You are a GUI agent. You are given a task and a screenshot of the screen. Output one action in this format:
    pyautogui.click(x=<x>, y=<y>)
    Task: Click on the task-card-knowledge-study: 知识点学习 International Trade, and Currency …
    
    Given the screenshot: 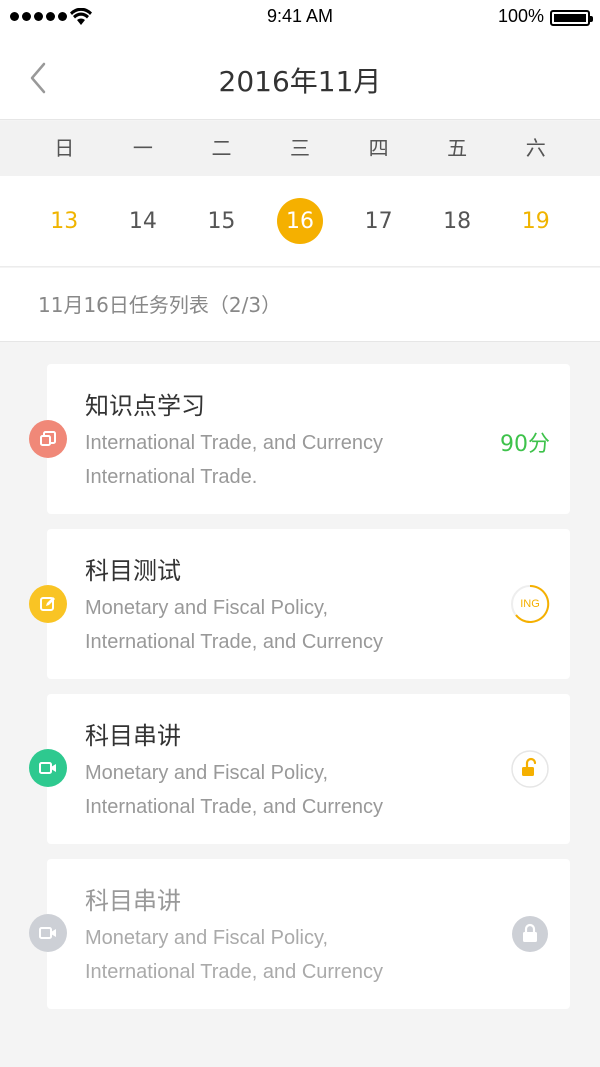 What is the action you would take?
    pyautogui.click(x=299, y=439)
    